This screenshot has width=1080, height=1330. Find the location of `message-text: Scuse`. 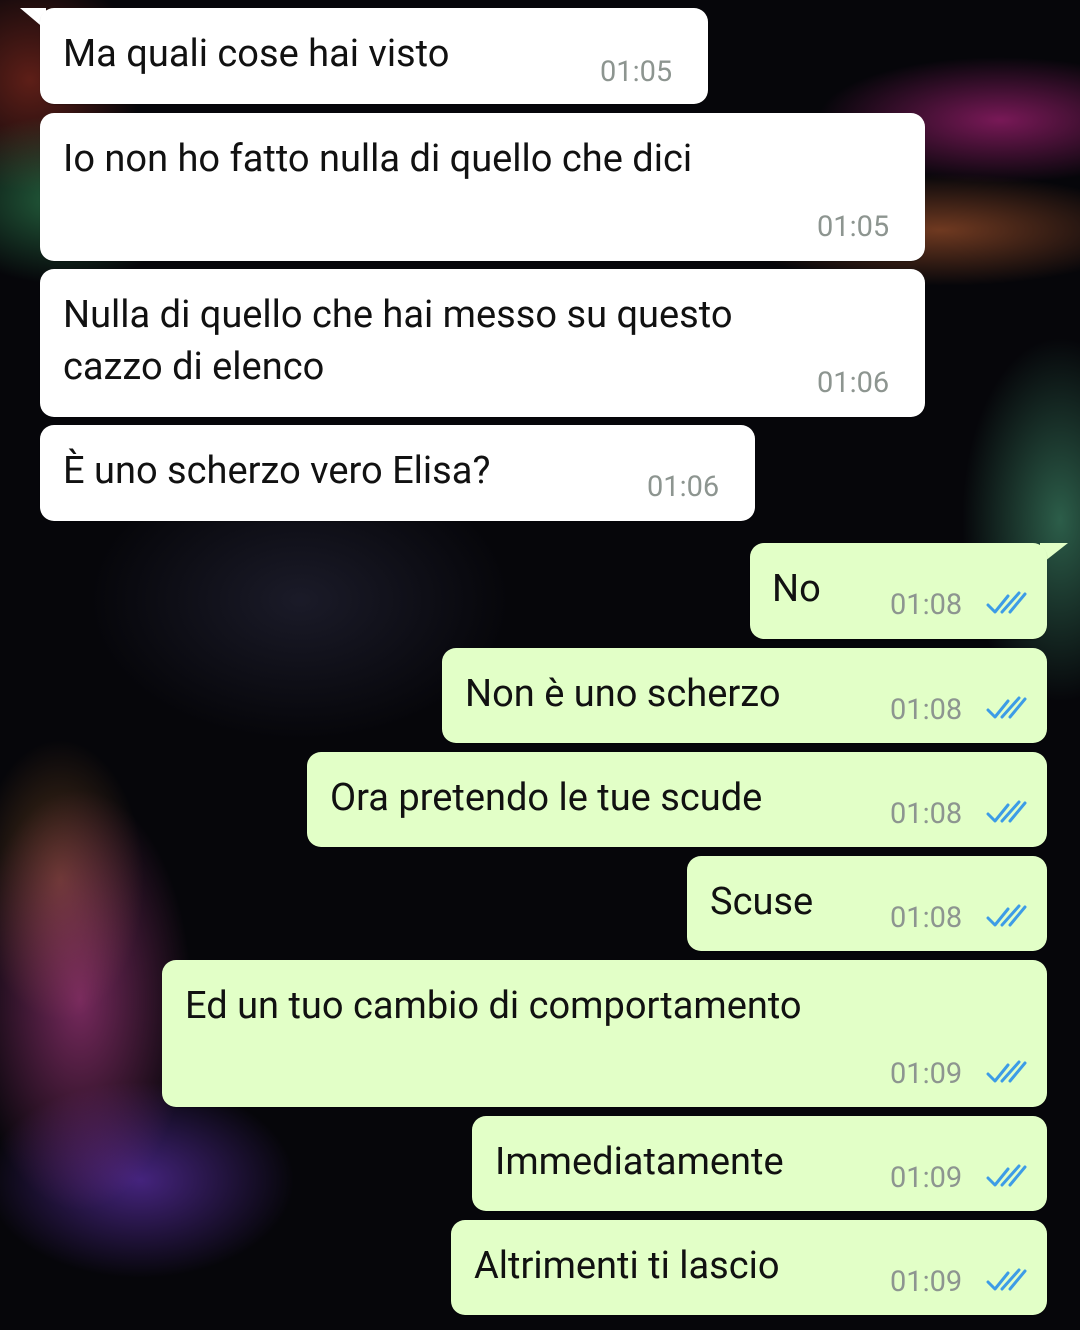

message-text: Scuse is located at coordinates (762, 902).